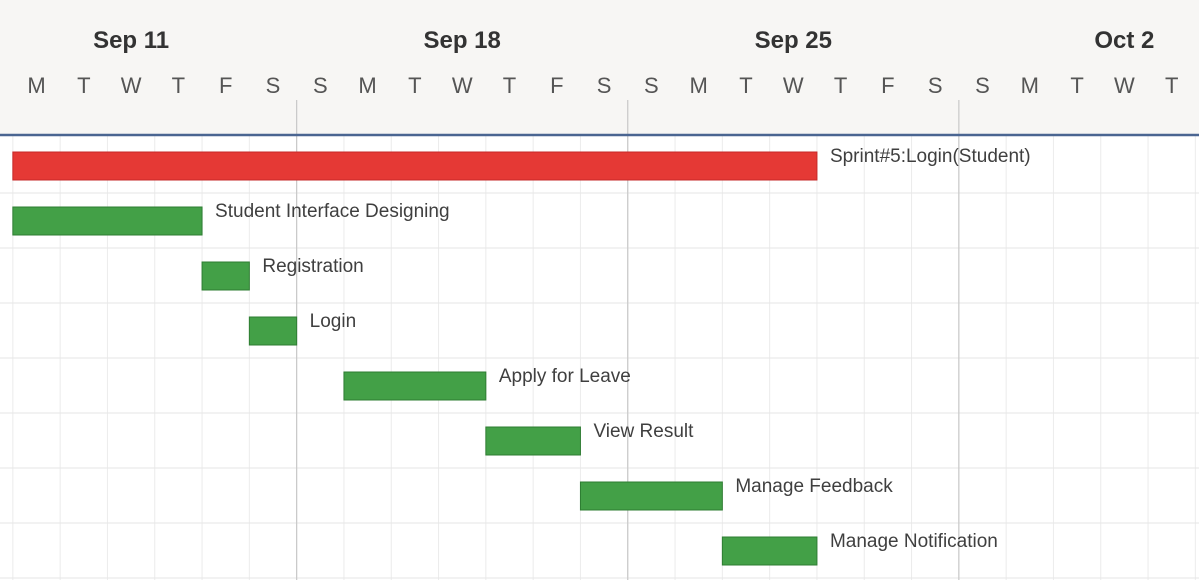  What do you see at coordinates (131, 40) in the screenshot?
I see `week-header: Sep 11` at bounding box center [131, 40].